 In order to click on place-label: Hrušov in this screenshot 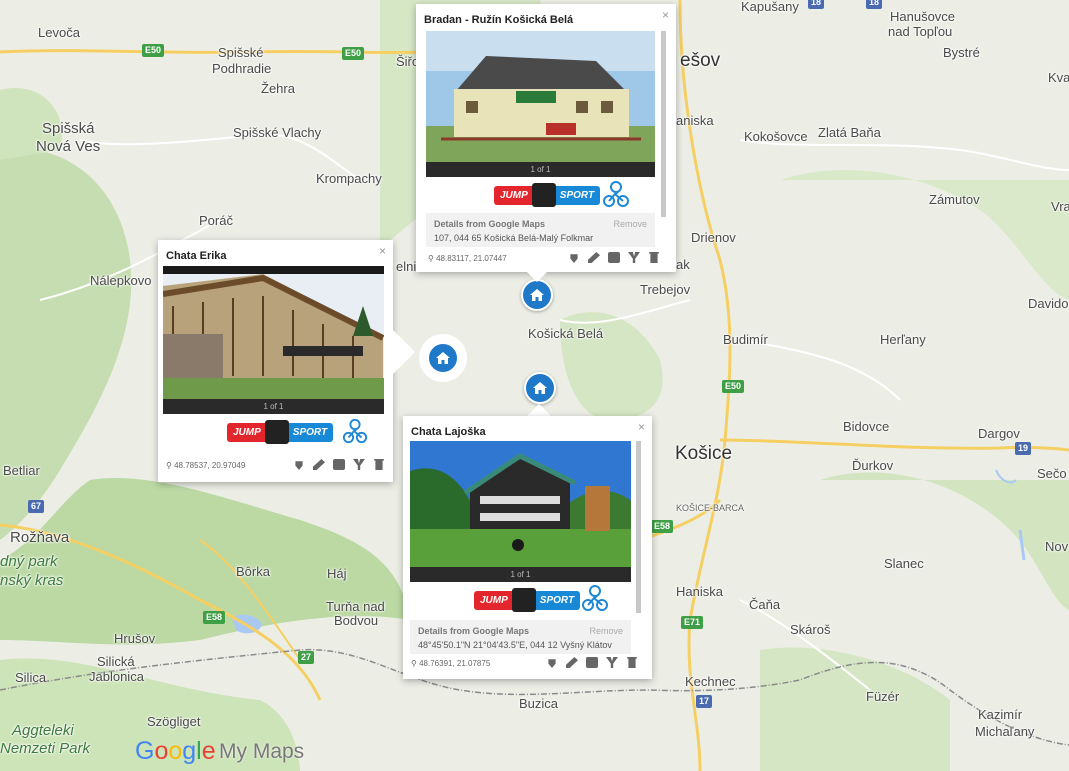, I will do `click(135, 638)`.